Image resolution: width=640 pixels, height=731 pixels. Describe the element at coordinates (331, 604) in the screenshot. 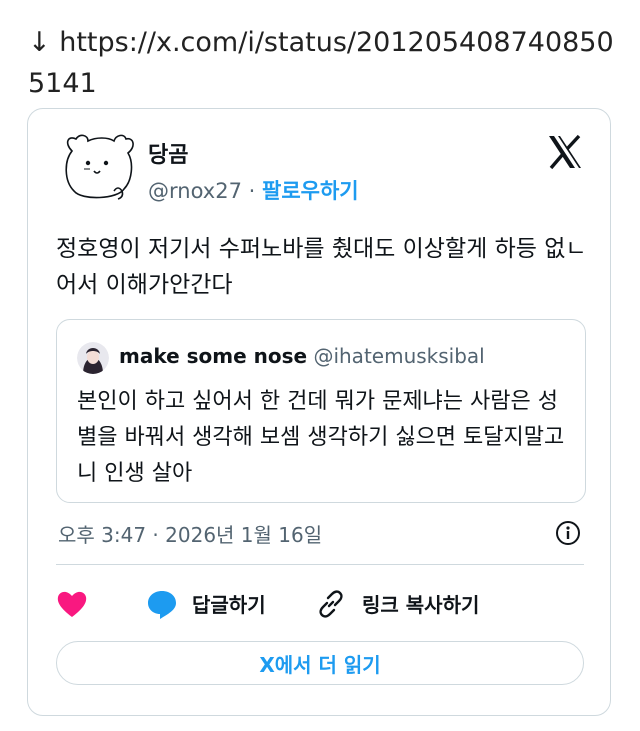

I see `link-icon` at that location.